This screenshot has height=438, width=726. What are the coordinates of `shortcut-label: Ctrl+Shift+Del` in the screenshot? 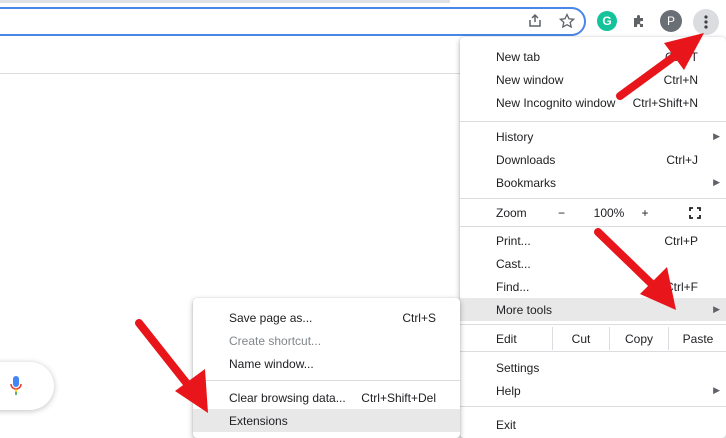 It's located at (398, 397).